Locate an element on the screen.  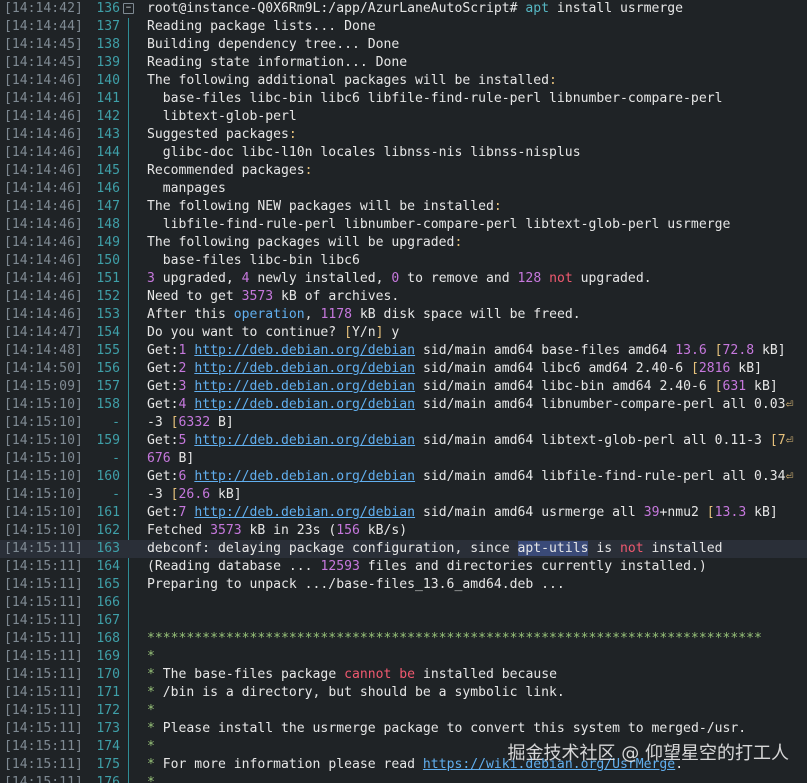
timestamp: [14:15:10] is located at coordinates (43, 530).